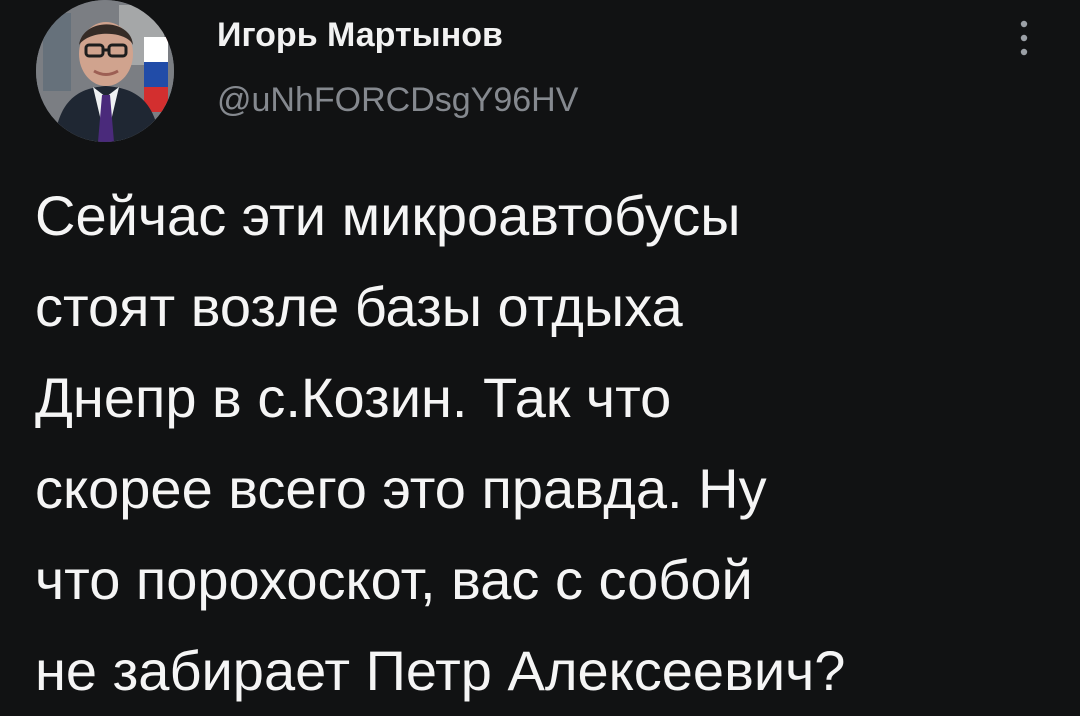  I want to click on author-avatar, so click(105, 71).